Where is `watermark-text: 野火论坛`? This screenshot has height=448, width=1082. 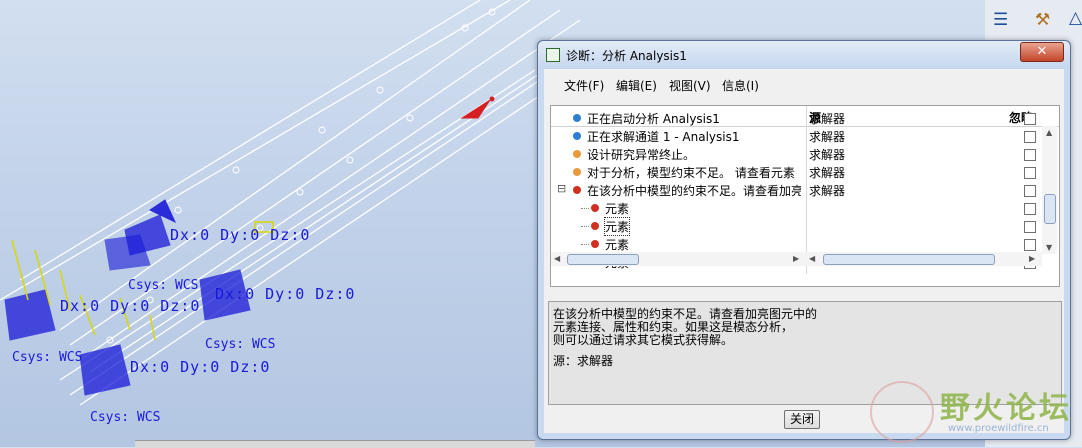
watermark-text: 野火论坛 is located at coordinates (1006, 408).